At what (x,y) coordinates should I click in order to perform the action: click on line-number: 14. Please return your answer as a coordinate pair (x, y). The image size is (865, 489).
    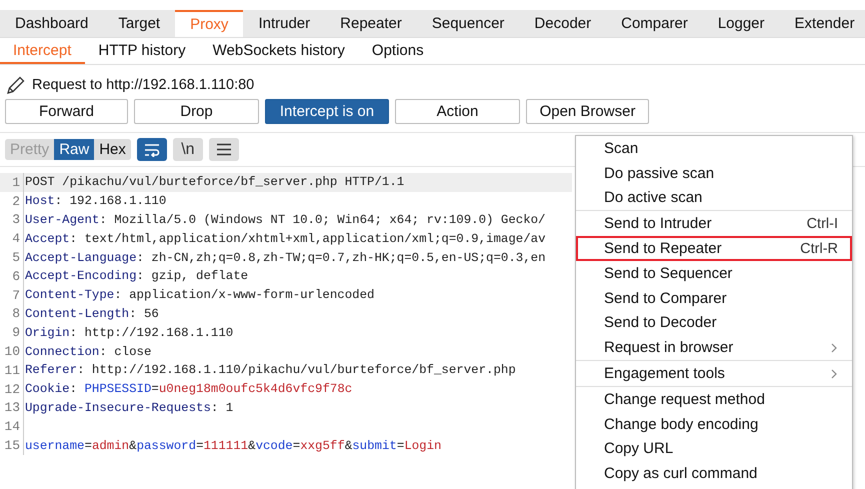
    Looking at the image, I should click on (12, 426).